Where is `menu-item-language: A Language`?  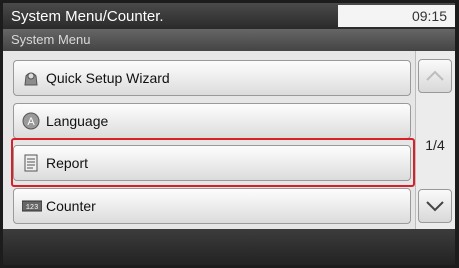 menu-item-language: A Language is located at coordinates (212, 121).